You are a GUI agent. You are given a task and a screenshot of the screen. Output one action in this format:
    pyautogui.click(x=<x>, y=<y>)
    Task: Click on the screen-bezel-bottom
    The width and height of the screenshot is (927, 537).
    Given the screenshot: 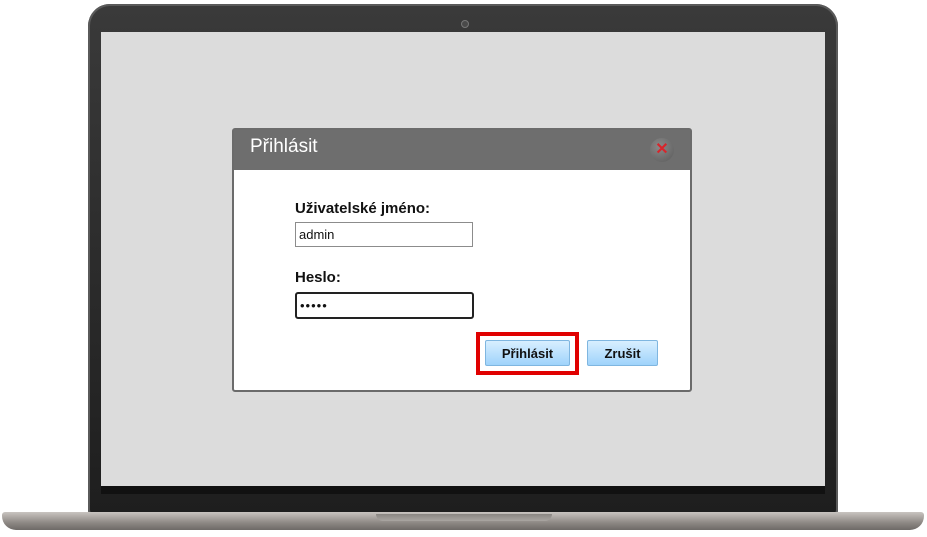 What is the action you would take?
    pyautogui.click(x=463, y=490)
    